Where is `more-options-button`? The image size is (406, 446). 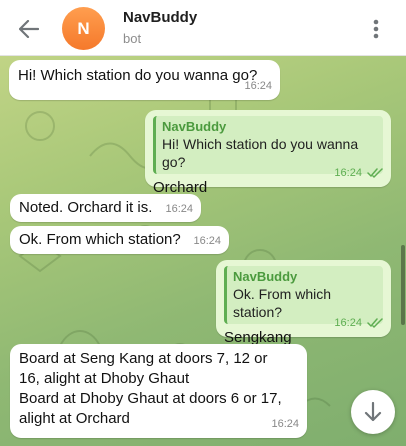 more-options-button is located at coordinates (376, 29).